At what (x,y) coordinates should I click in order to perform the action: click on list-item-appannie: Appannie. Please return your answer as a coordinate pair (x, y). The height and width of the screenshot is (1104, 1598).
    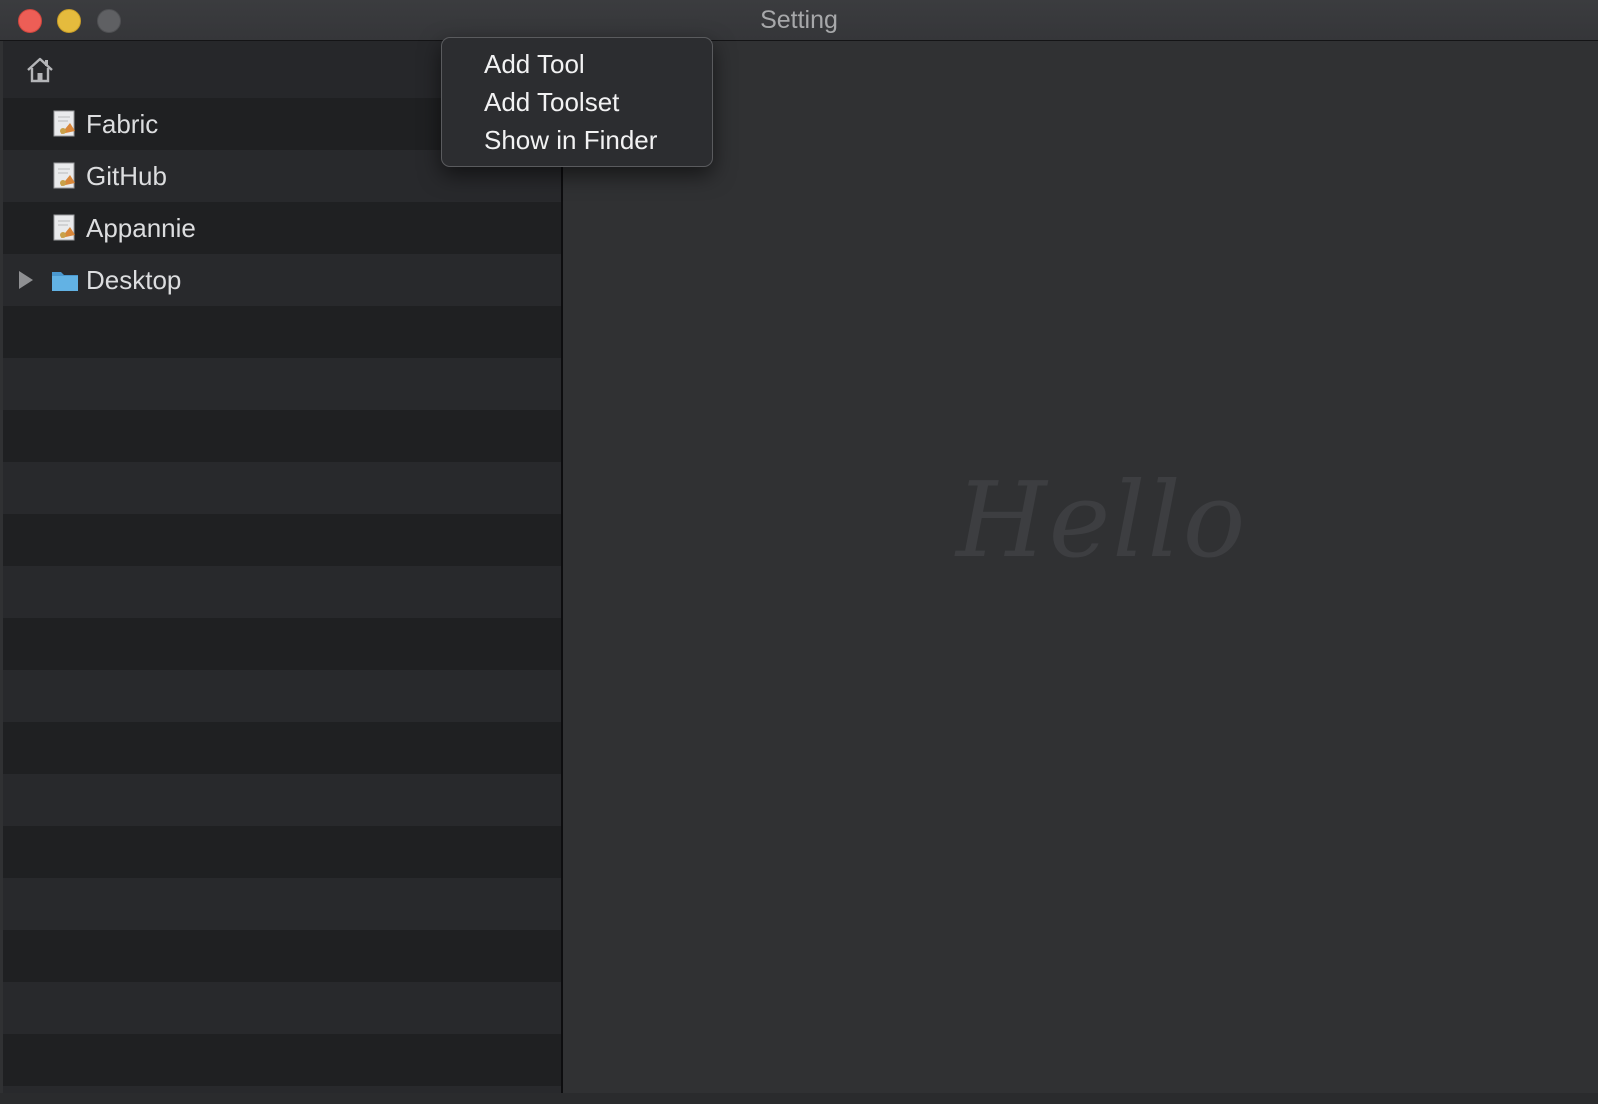
    Looking at the image, I should click on (282, 228).